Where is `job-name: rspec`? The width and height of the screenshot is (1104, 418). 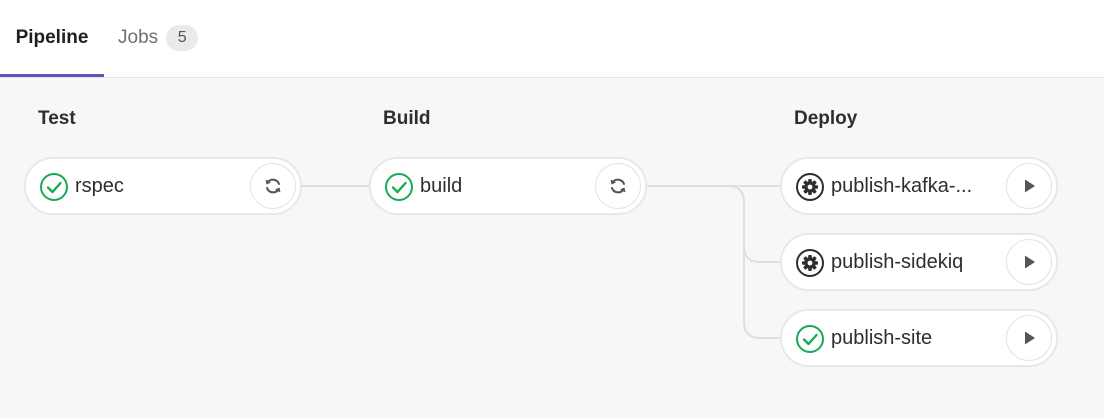
job-name: rspec is located at coordinates (99, 186).